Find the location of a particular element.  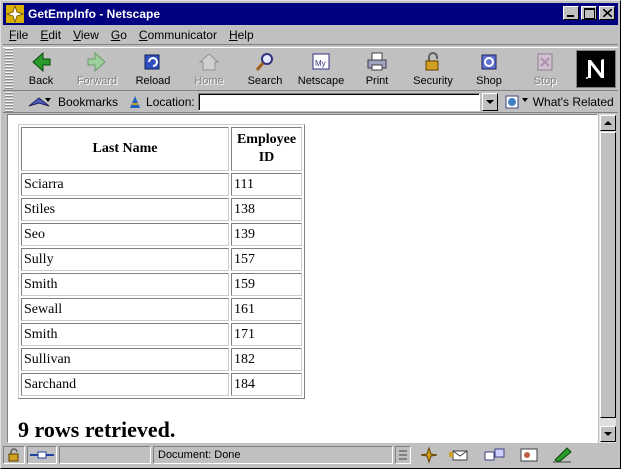

progress-bar is located at coordinates (105, 455).